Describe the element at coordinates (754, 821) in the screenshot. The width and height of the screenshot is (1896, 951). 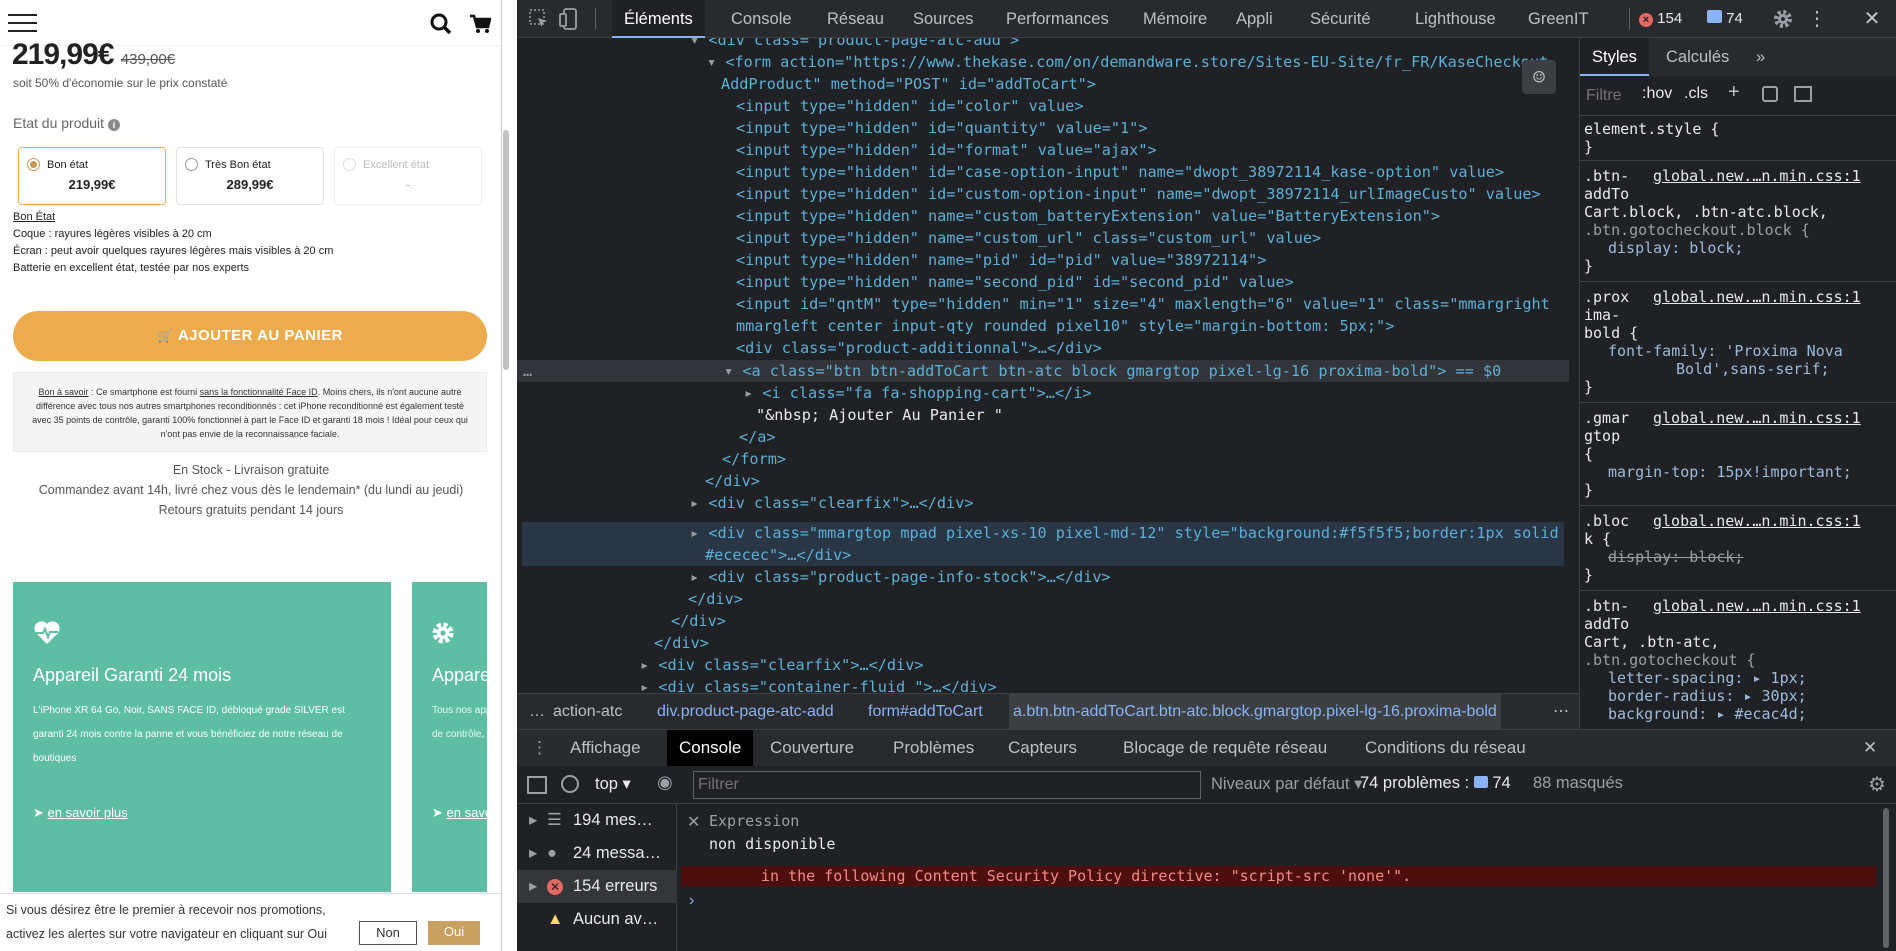
I see `live-expression-label: Expression` at that location.